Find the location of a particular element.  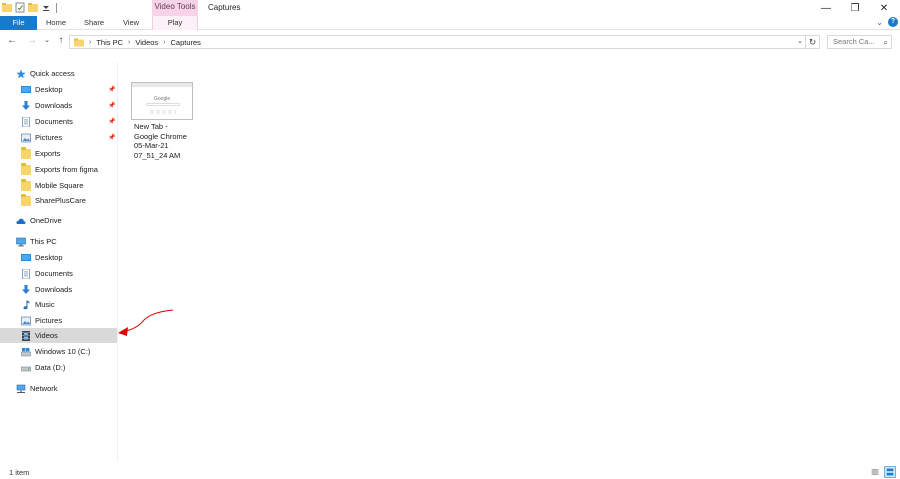

nav-pc-pictures: Pictures is located at coordinates (58, 320).